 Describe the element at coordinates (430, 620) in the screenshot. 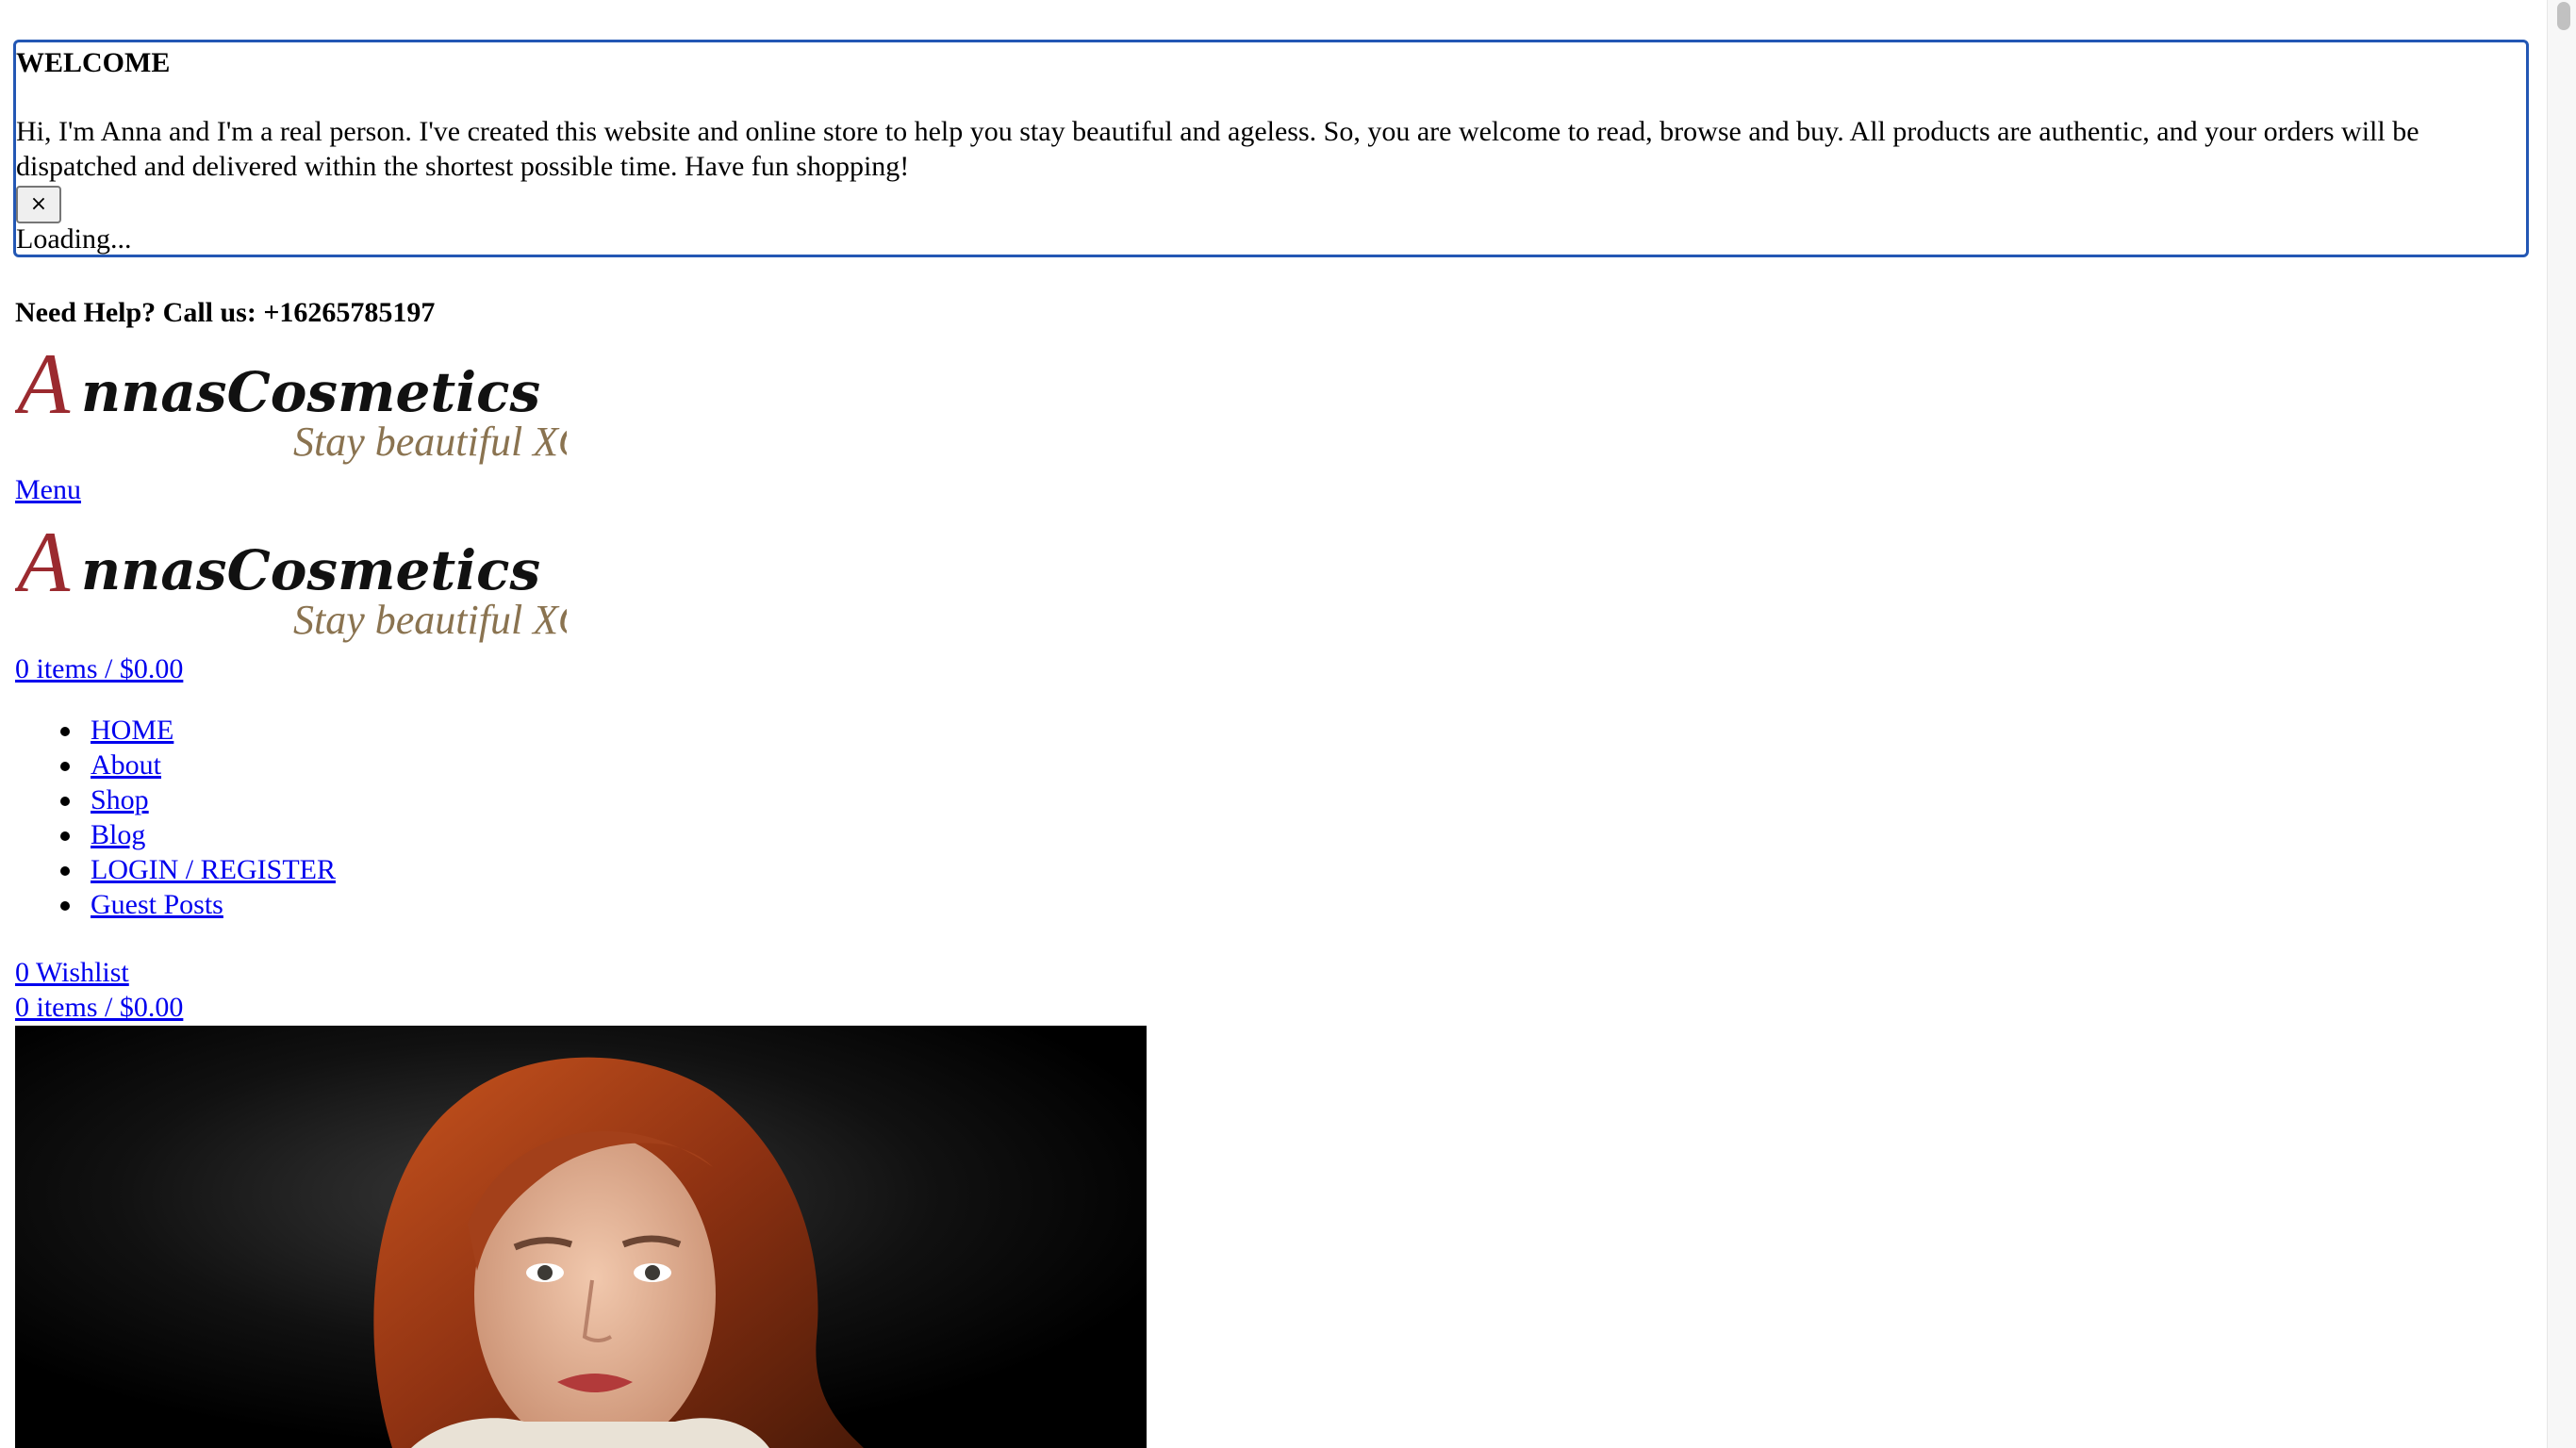

I see `svg-text: Stay beautiful XO` at that location.